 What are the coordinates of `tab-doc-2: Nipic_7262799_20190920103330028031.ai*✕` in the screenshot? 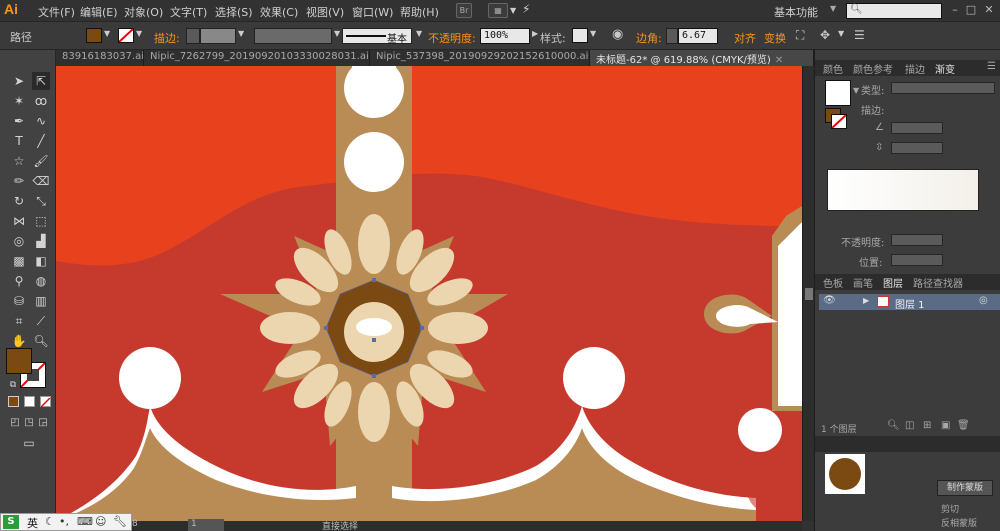 It's located at (257, 58).